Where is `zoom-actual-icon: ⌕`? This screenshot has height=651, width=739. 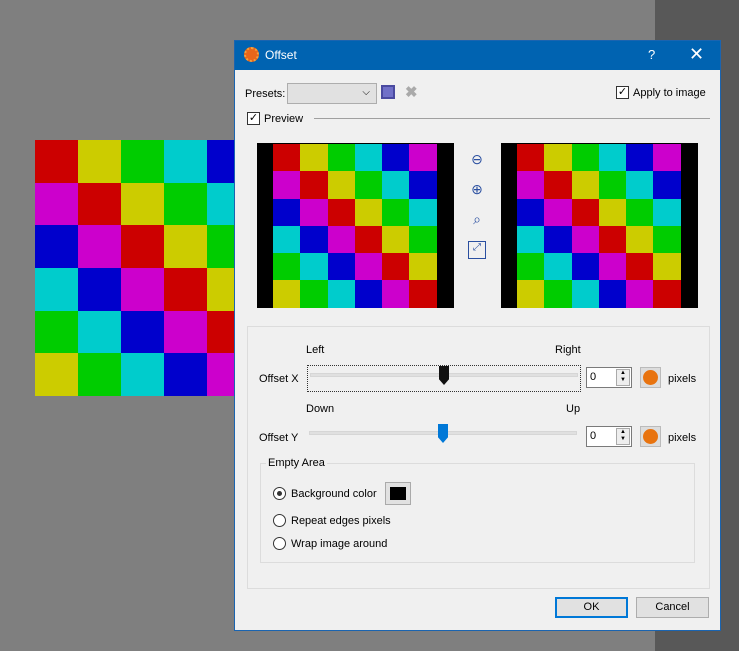
zoom-actual-icon: ⌕ is located at coordinates (477, 220).